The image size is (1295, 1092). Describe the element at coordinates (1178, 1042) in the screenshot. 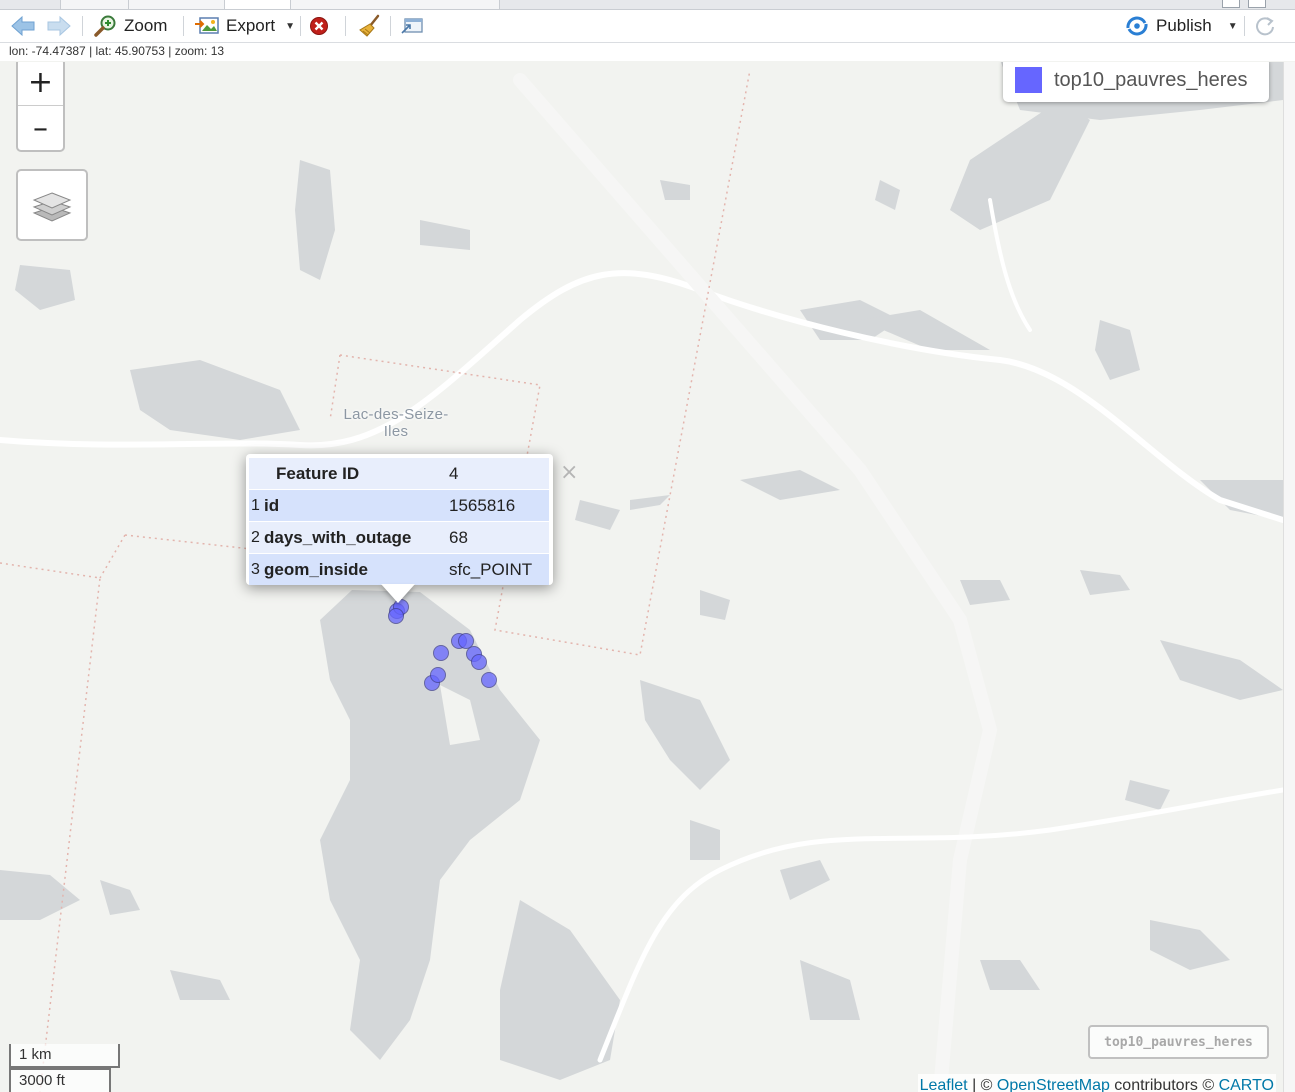

I see `layer-name-badge: top10_pauvres_heres` at that location.